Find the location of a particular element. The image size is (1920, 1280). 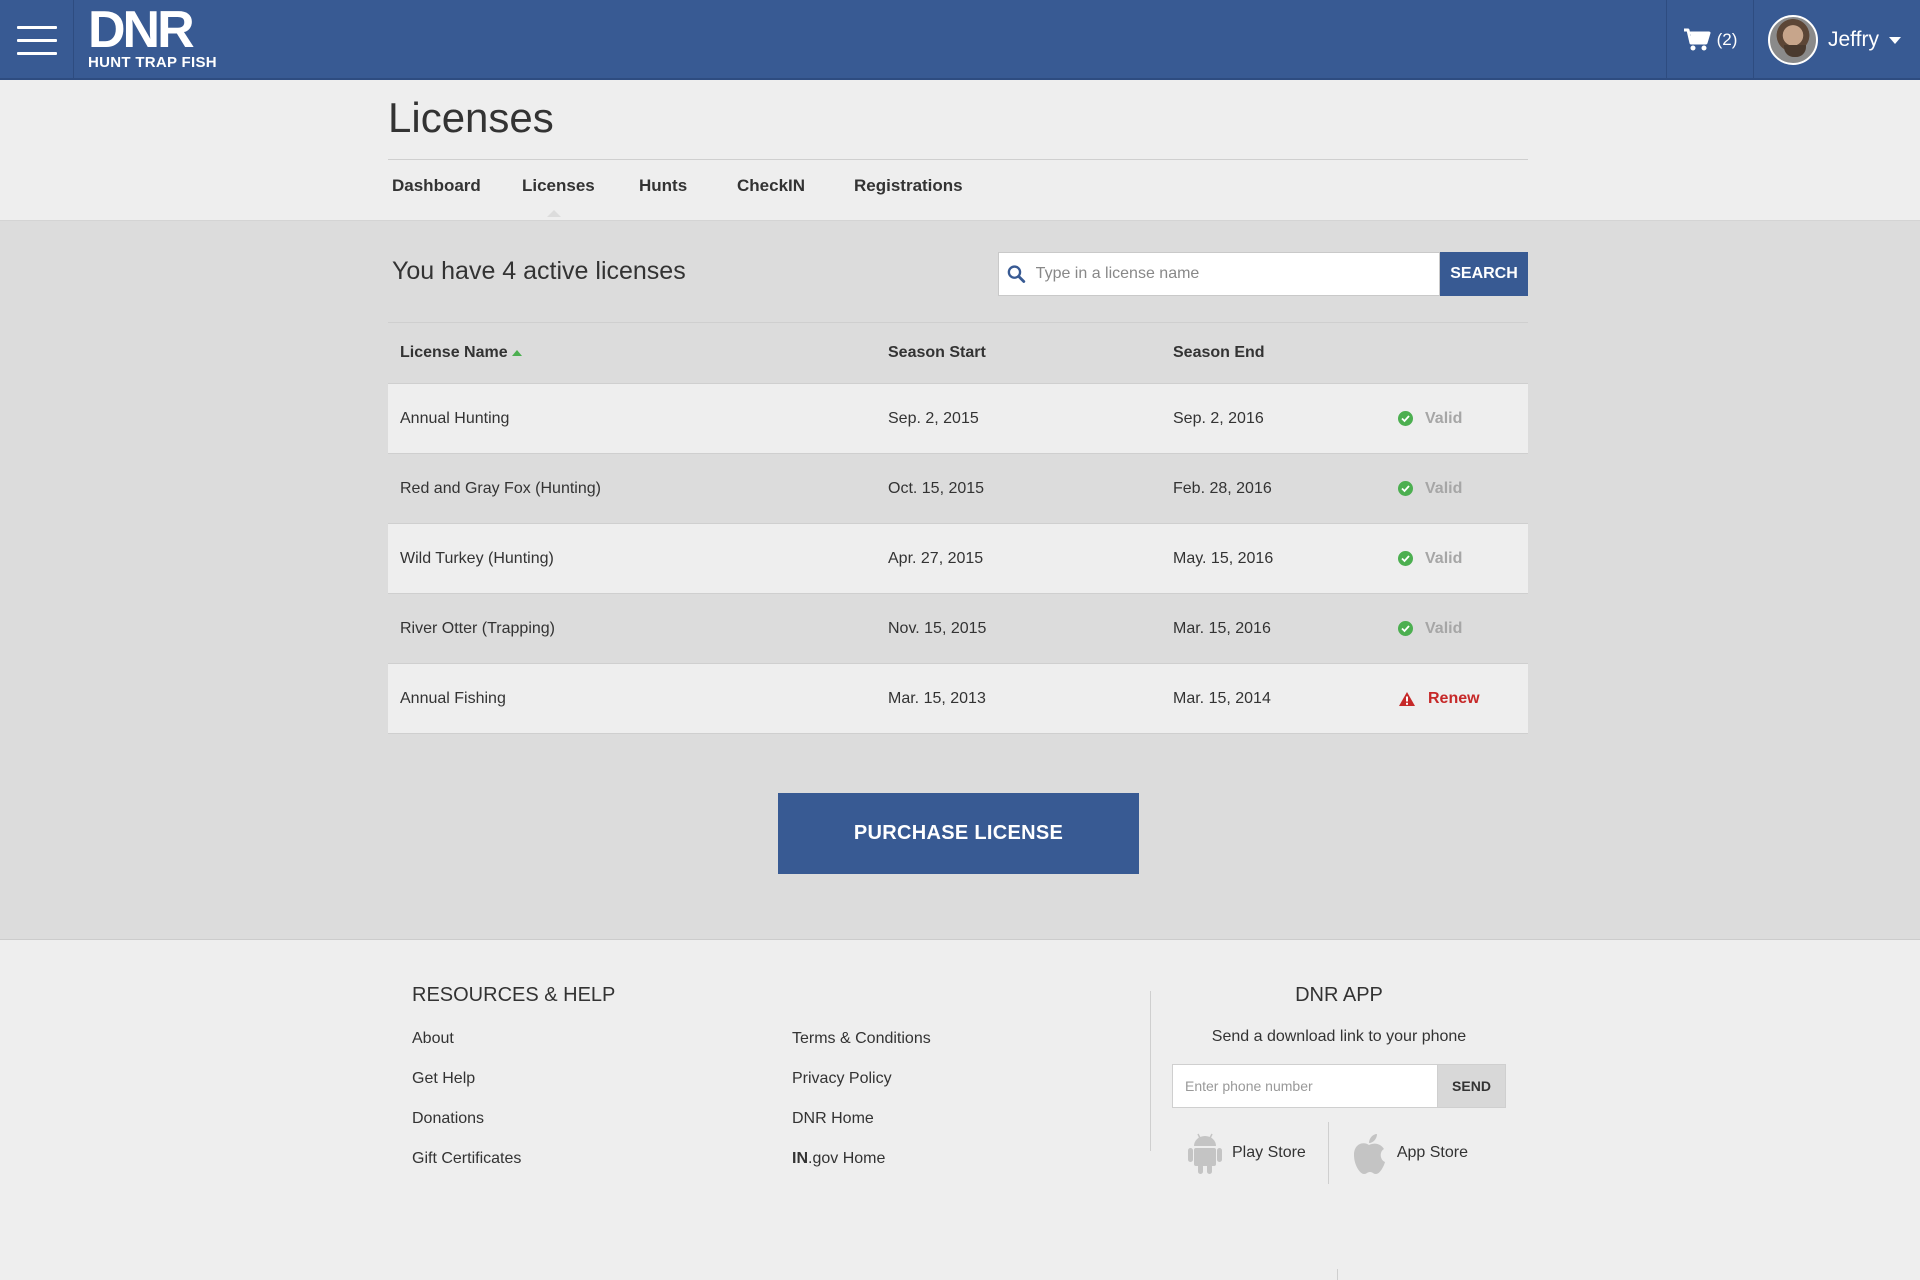

tab-licenses: Licenses is located at coordinates (576, 196).